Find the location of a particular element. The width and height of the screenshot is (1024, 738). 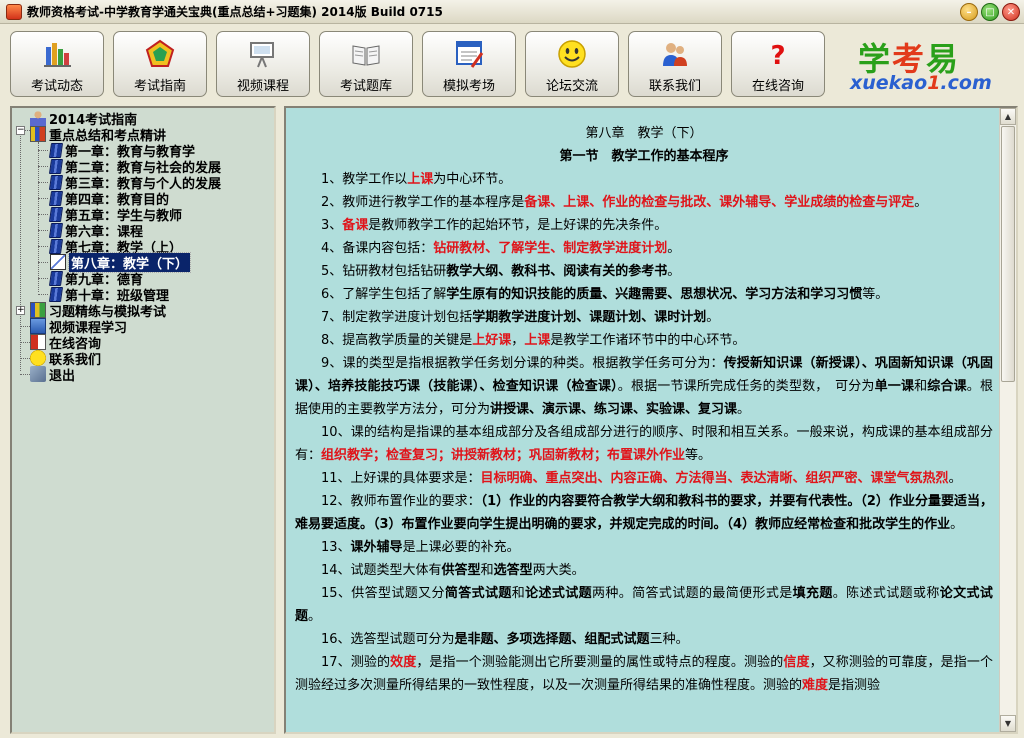

forum-button: 论坛交流 is located at coordinates (572, 64).